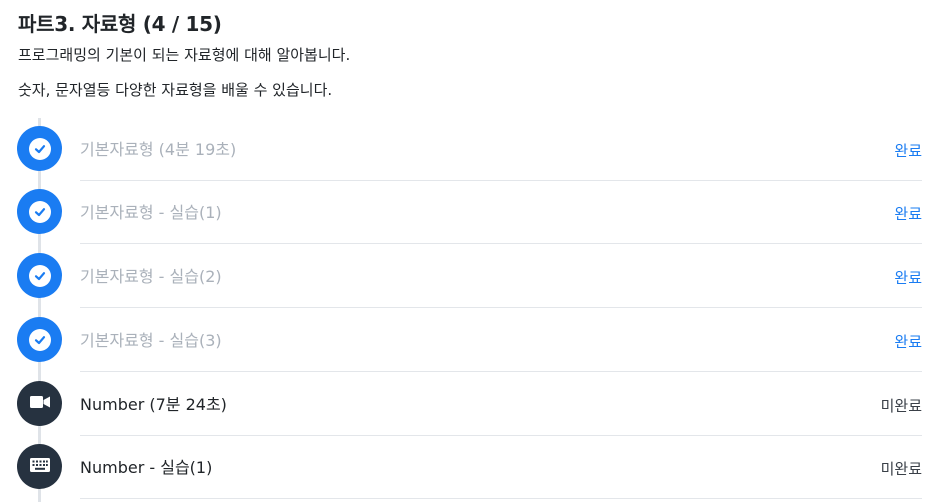 This screenshot has height=502, width=940. I want to click on video-camera-icon, so click(39, 403).